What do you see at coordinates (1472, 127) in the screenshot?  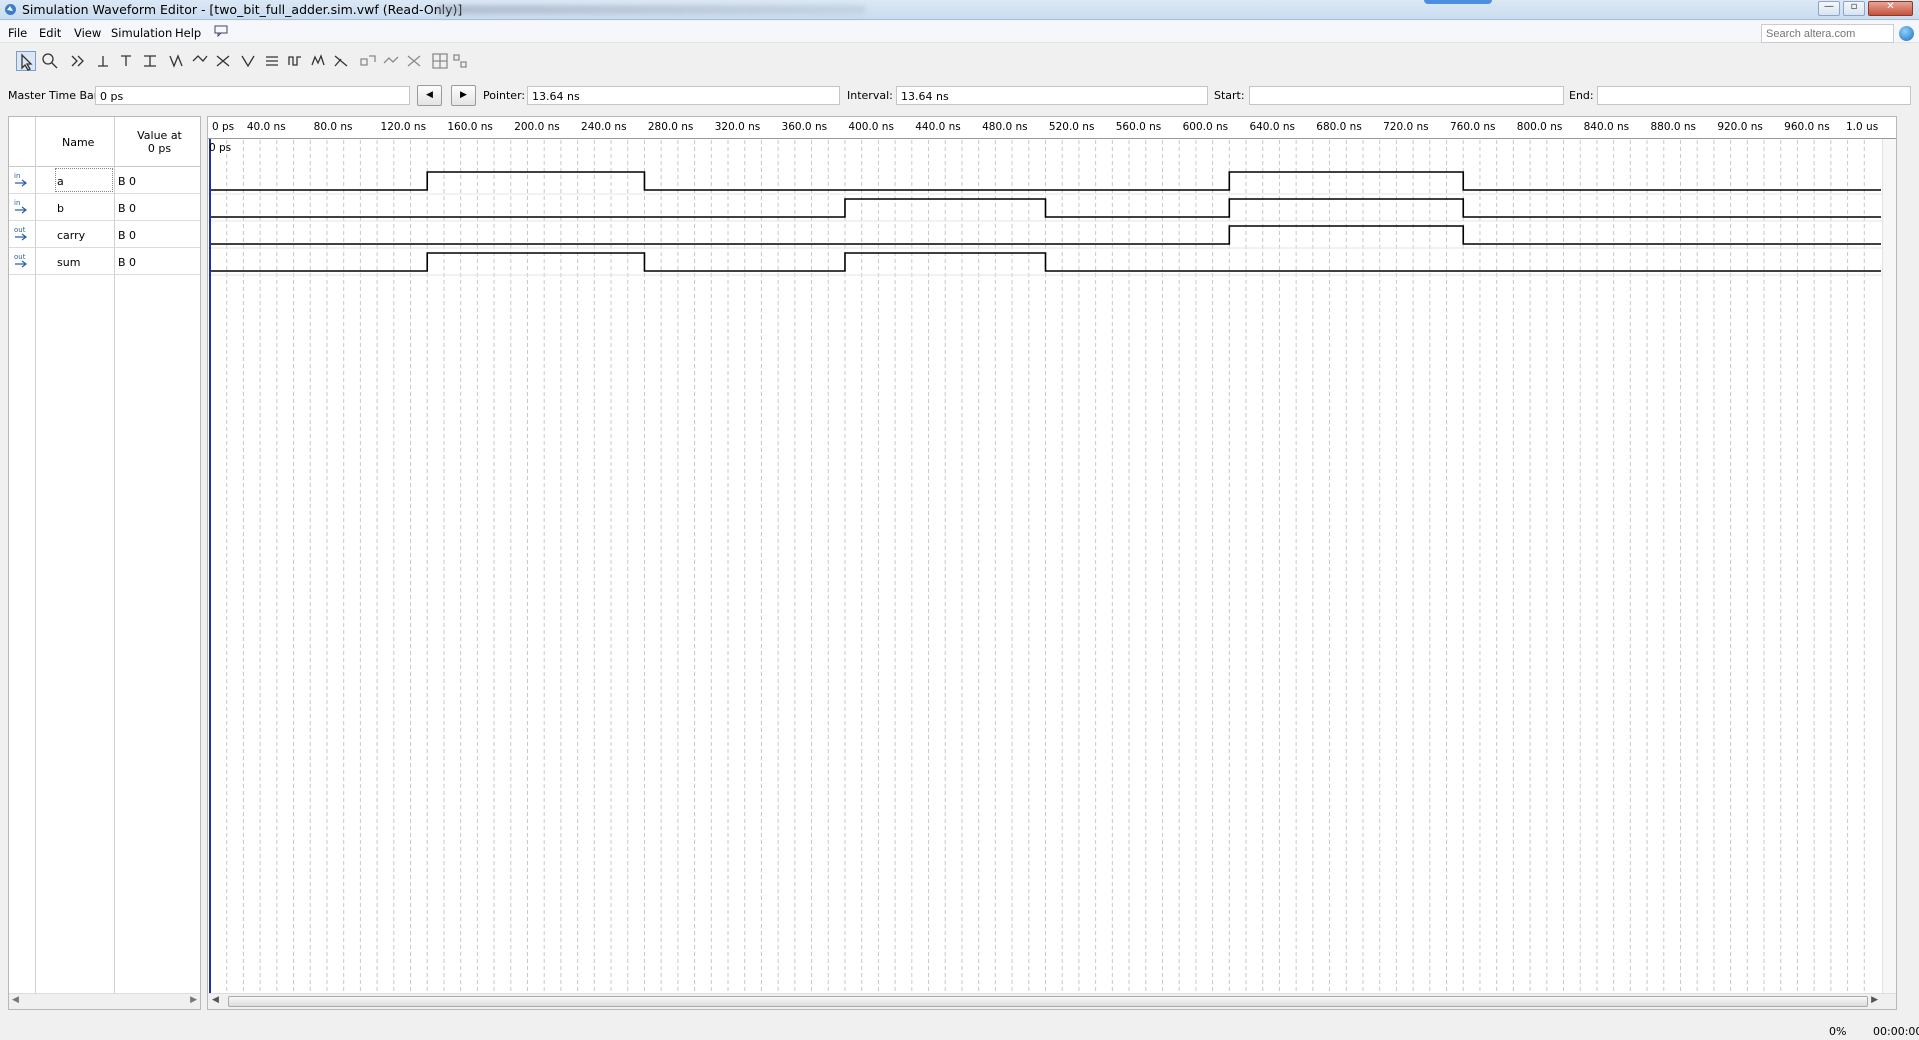 I see `ruler-tick-label: 760.0 ns` at bounding box center [1472, 127].